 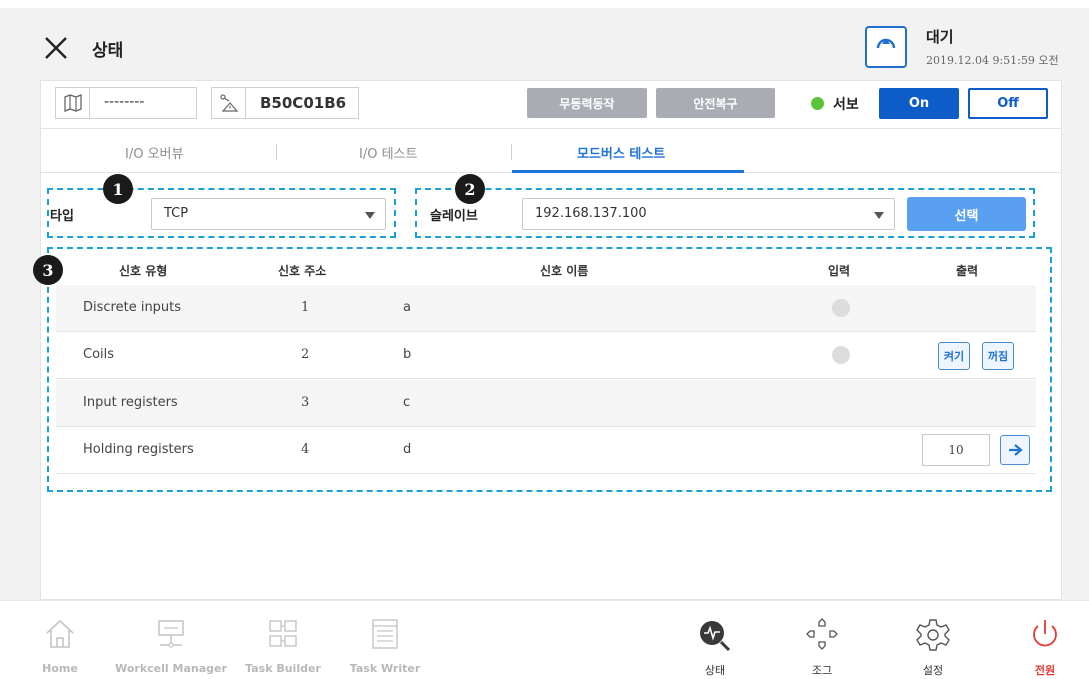 What do you see at coordinates (470, 189) in the screenshot?
I see `badge-2: 2` at bounding box center [470, 189].